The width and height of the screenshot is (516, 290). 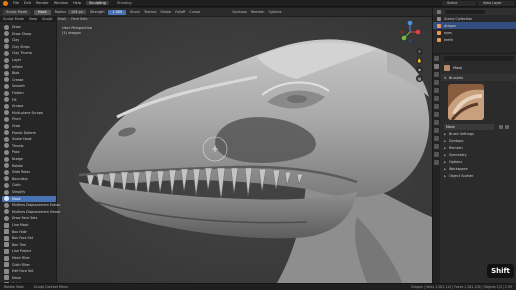 What do you see at coordinates (507, 127) in the screenshot?
I see `duplicate-brush-icon` at bounding box center [507, 127].